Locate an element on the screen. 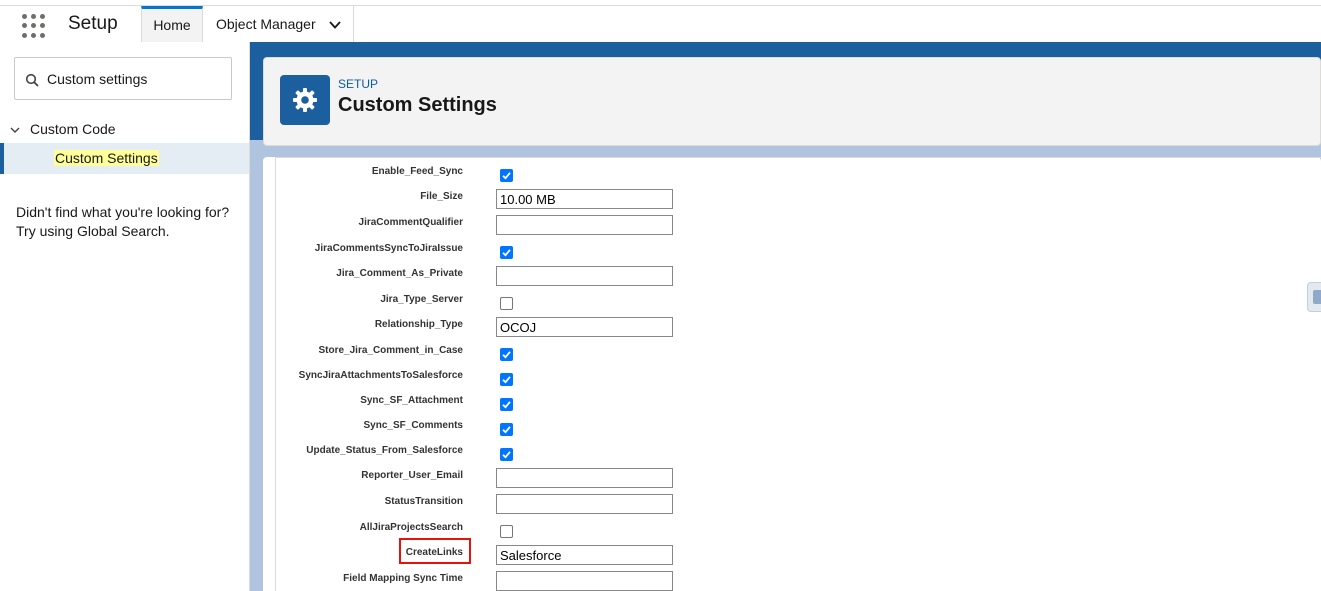 Image resolution: width=1321 pixels, height=591 pixels. quick-find-box is located at coordinates (123, 78).